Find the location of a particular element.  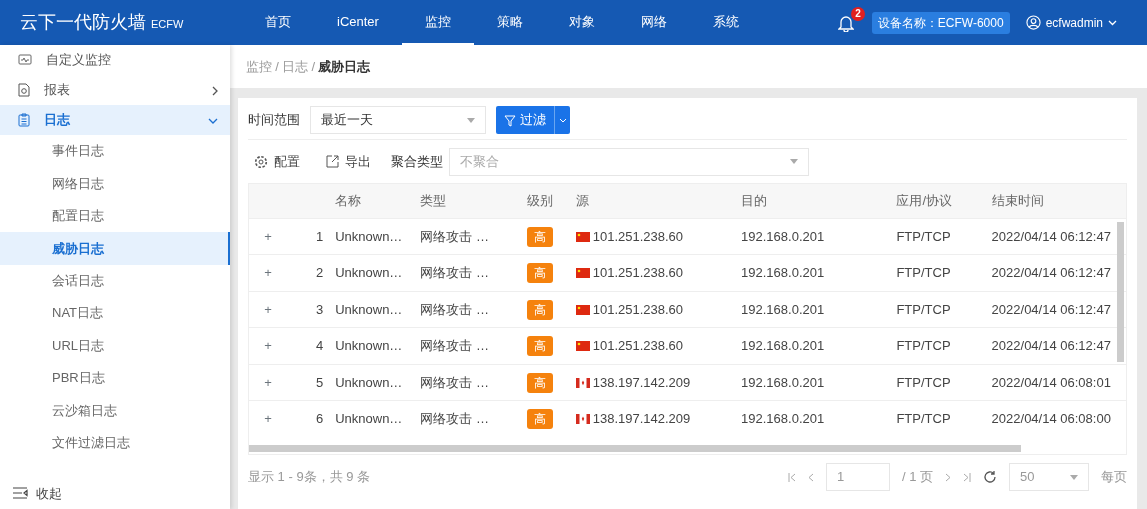

previous-page-icon is located at coordinates (810, 477).